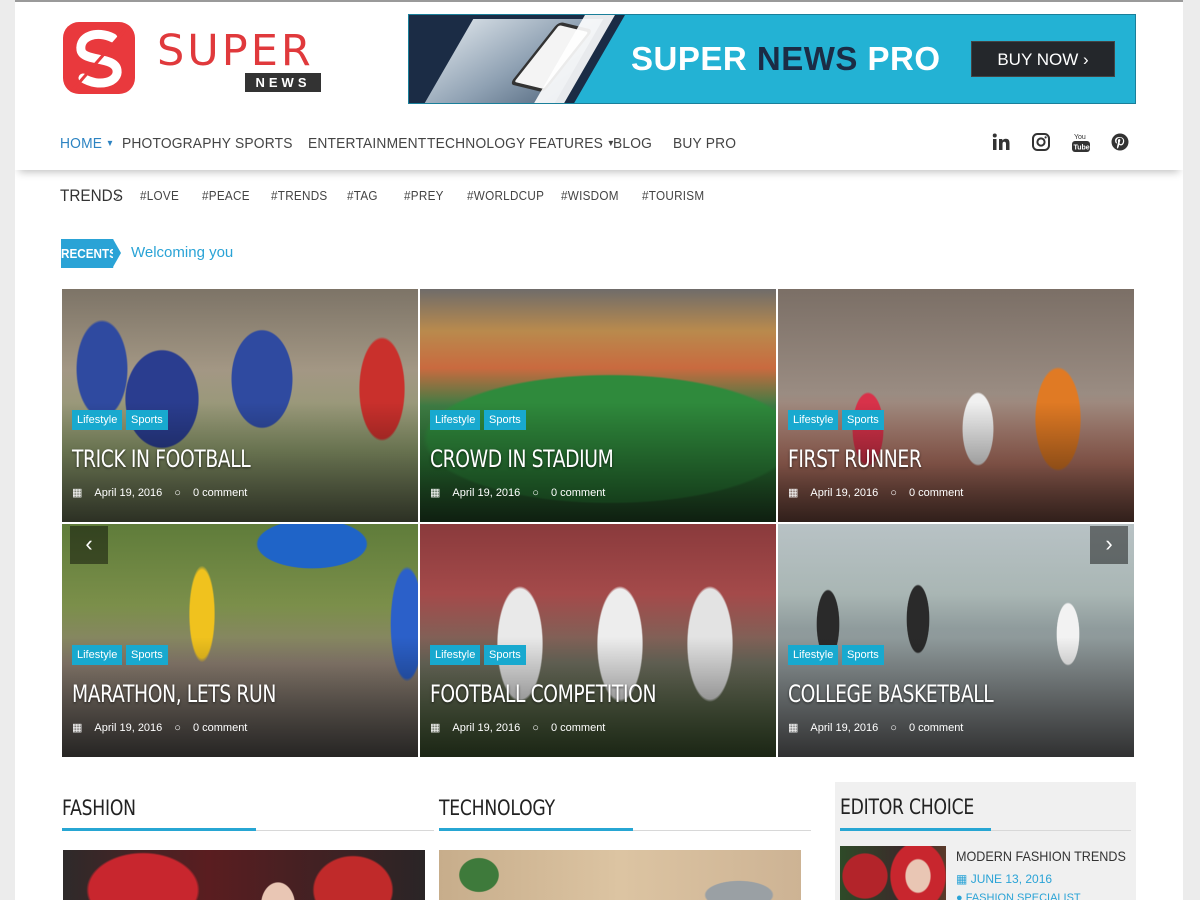 The width and height of the screenshot is (1200, 900). I want to click on nav-label: FEATURES, so click(566, 143).